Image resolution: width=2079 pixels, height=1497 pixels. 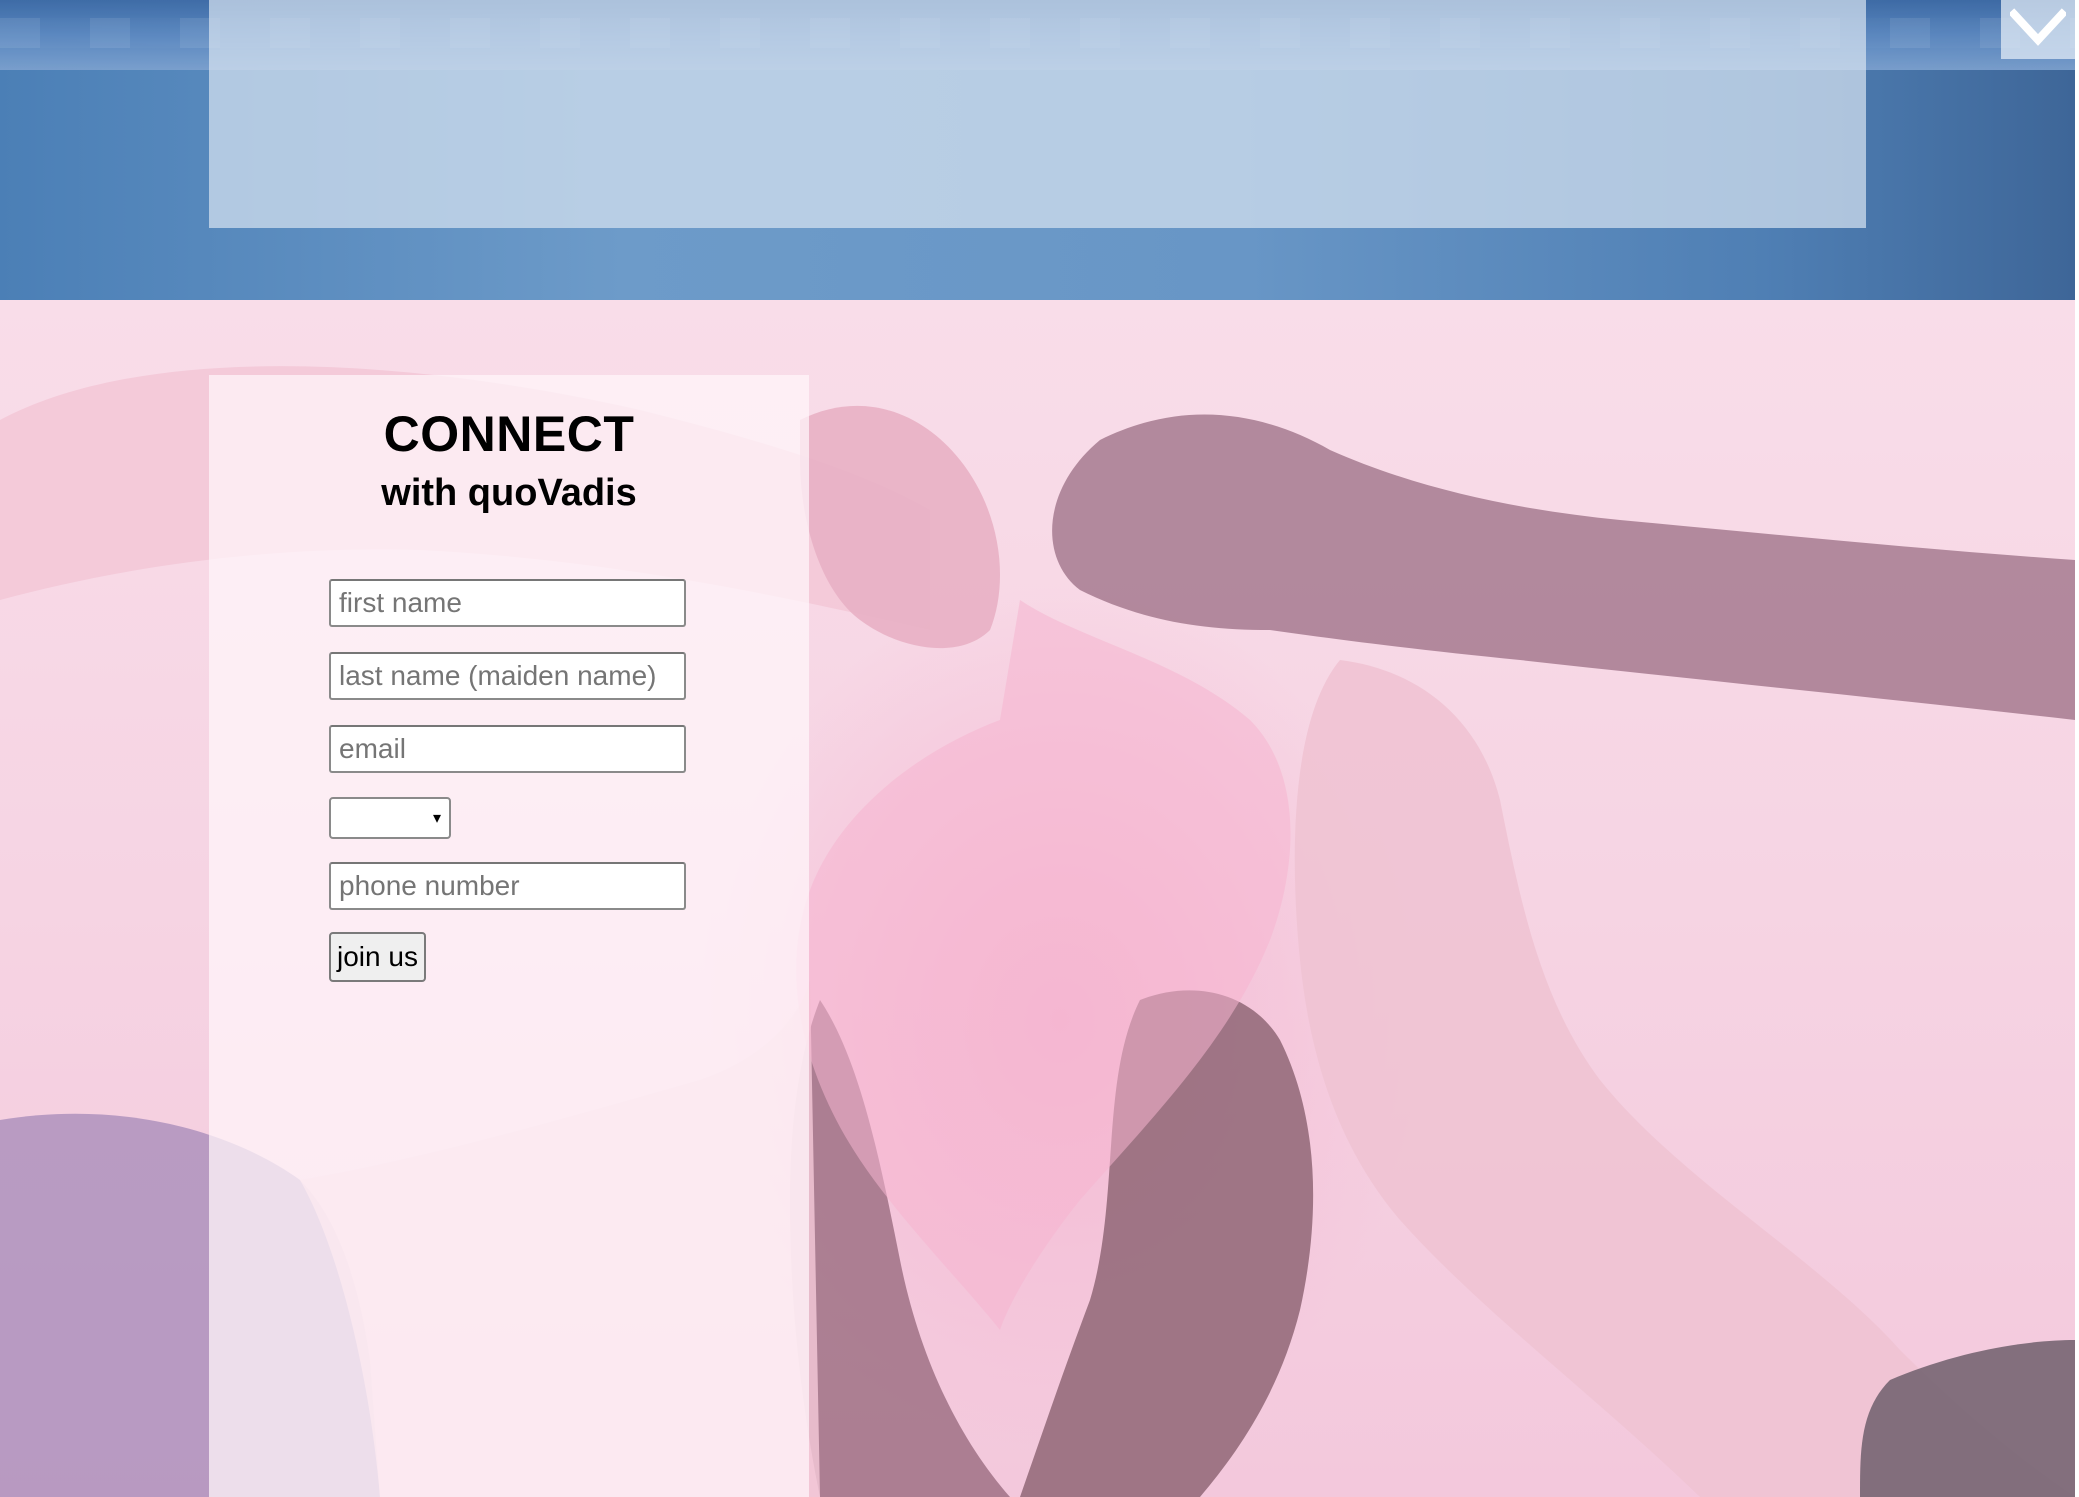 What do you see at coordinates (390, 818) in the screenshot?
I see `dropdown-select: ▾` at bounding box center [390, 818].